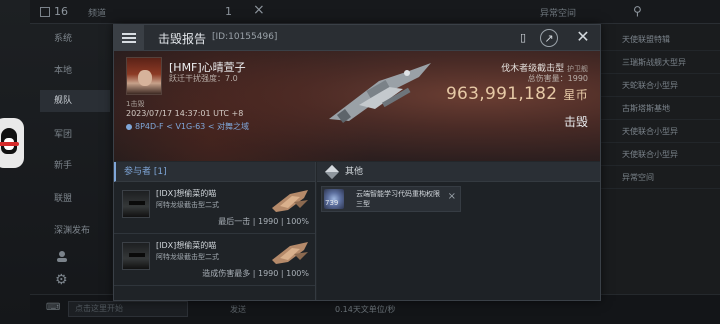  I want to click on item-name: 云端智能学习代码重构权限 三型, so click(398, 199).